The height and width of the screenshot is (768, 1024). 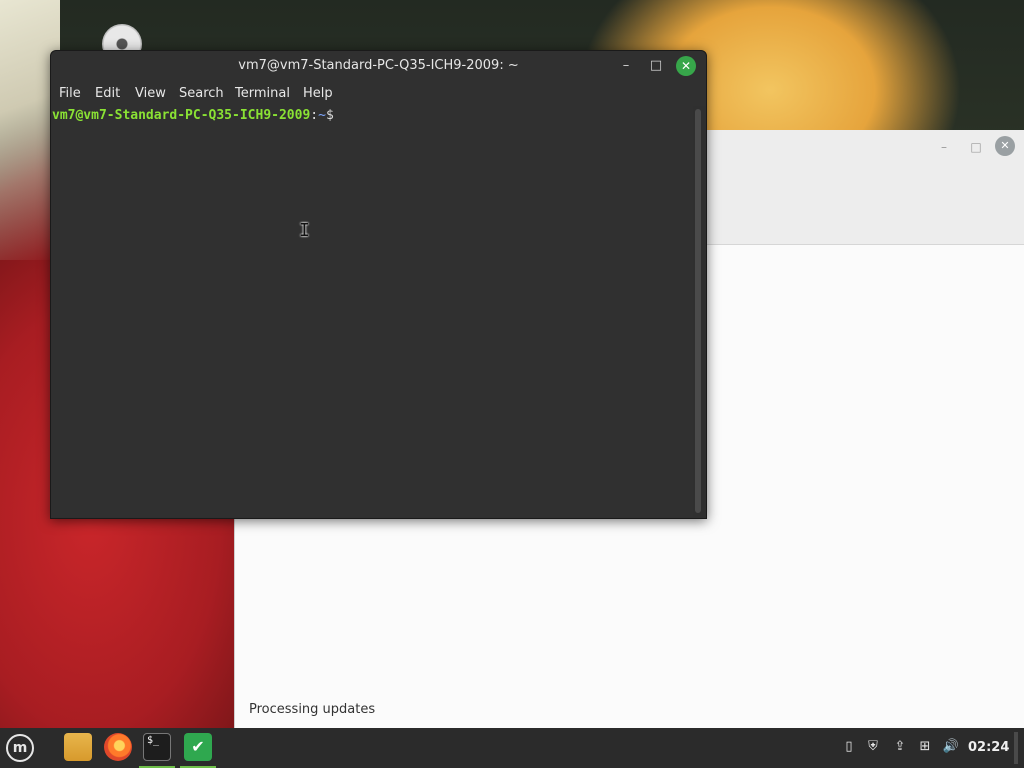 I want to click on menu-help: Help, so click(x=318, y=93).